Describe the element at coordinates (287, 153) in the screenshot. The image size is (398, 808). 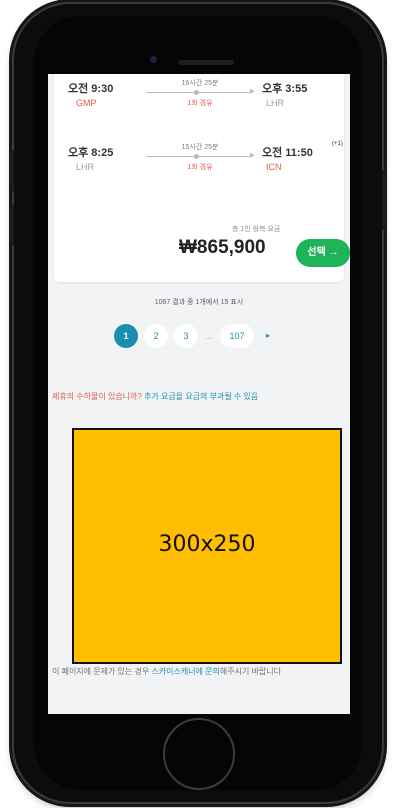
I see `return-arrive-time: 오전 11:50` at that location.